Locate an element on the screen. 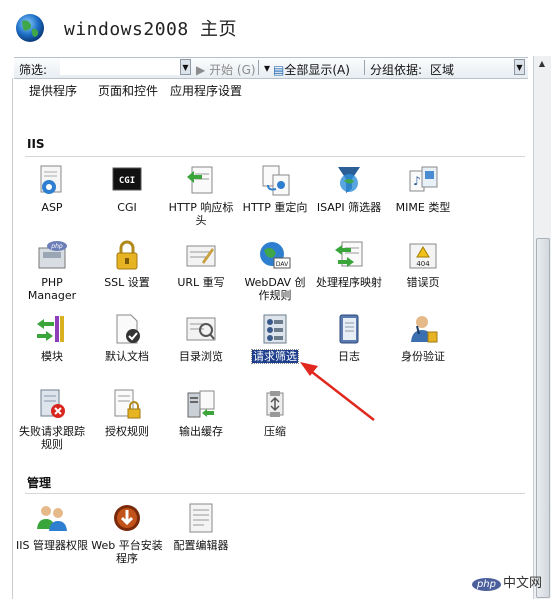 The image size is (556, 599). page-header: windows2008 主页 is located at coordinates (278, 28).